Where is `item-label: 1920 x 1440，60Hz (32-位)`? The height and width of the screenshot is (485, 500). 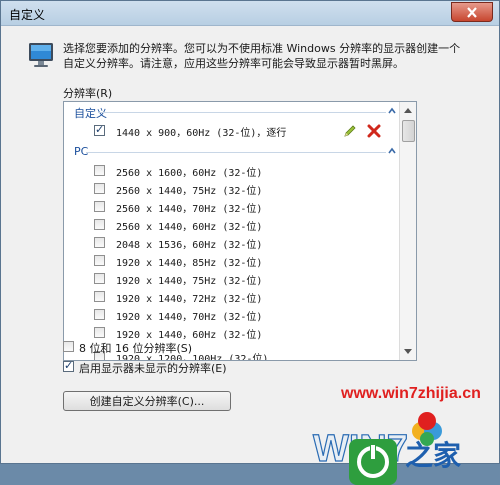
item-label: 1920 x 1440，60Hz (32-位) is located at coordinates (189, 335).